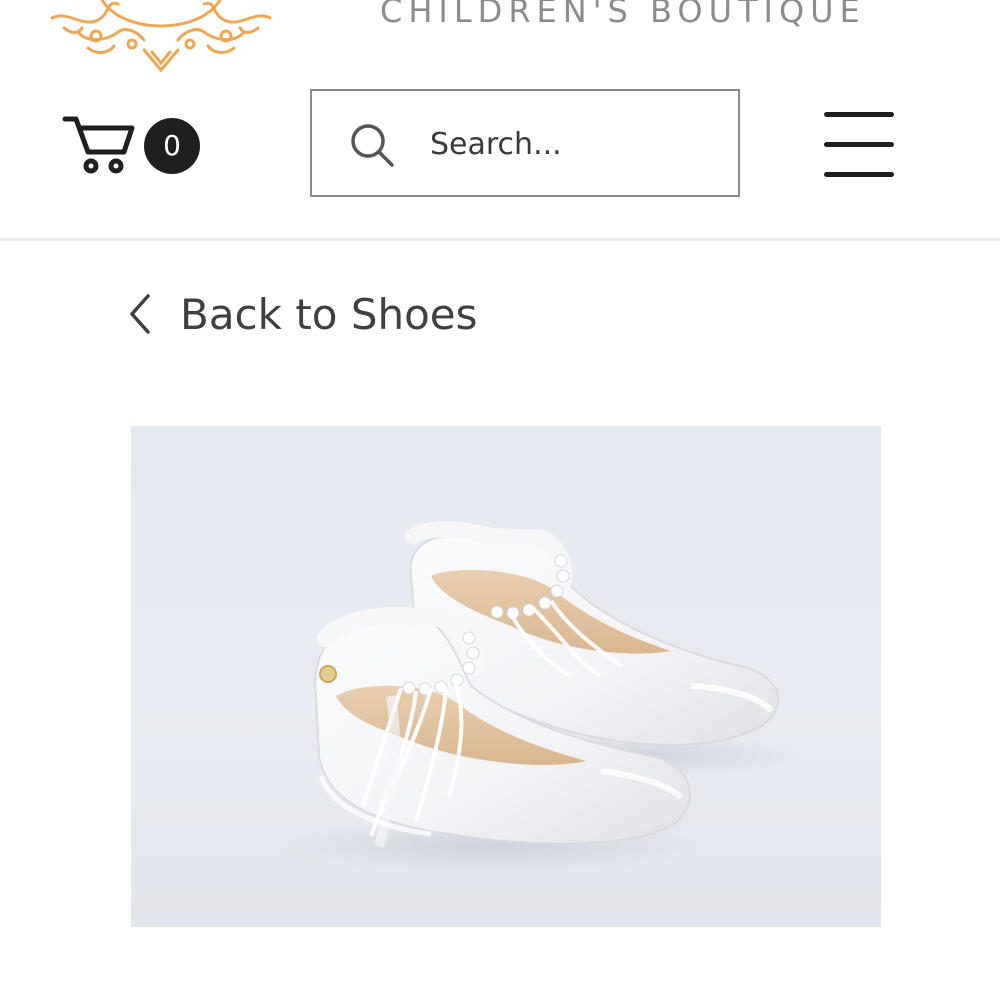 This screenshot has height=1000, width=1000. Describe the element at coordinates (859, 174) in the screenshot. I see `menu-line-bottom` at that location.